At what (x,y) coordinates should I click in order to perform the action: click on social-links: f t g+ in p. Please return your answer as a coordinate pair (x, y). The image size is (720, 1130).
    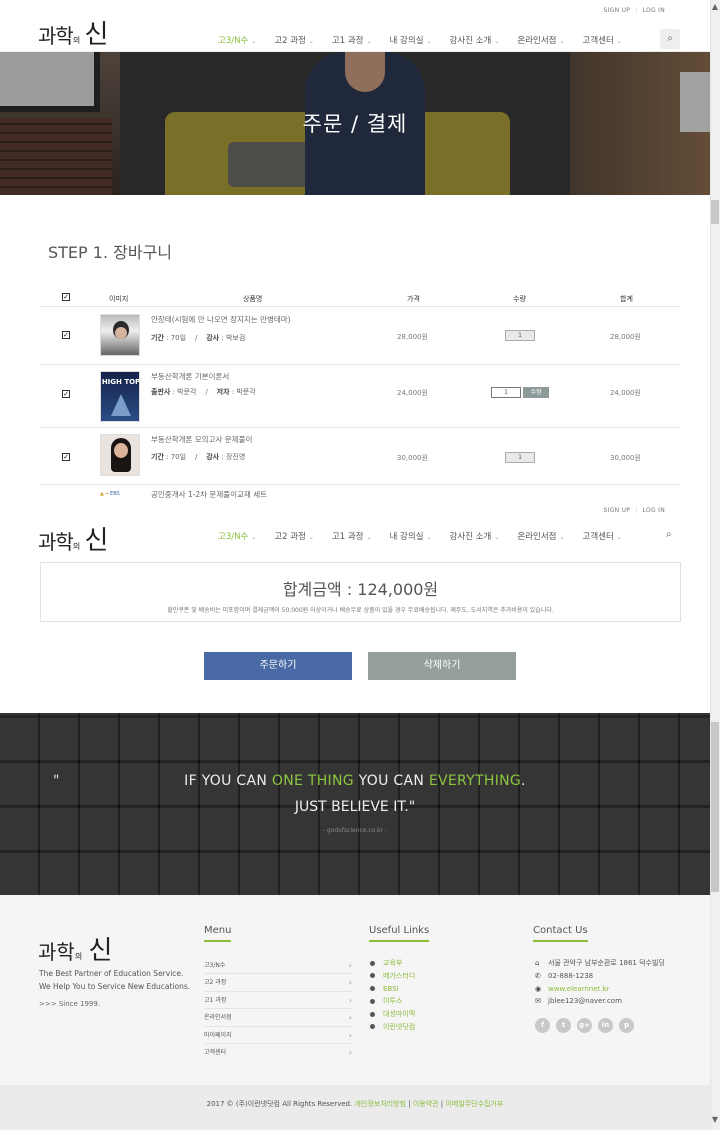
    Looking at the image, I should click on (587, 1025).